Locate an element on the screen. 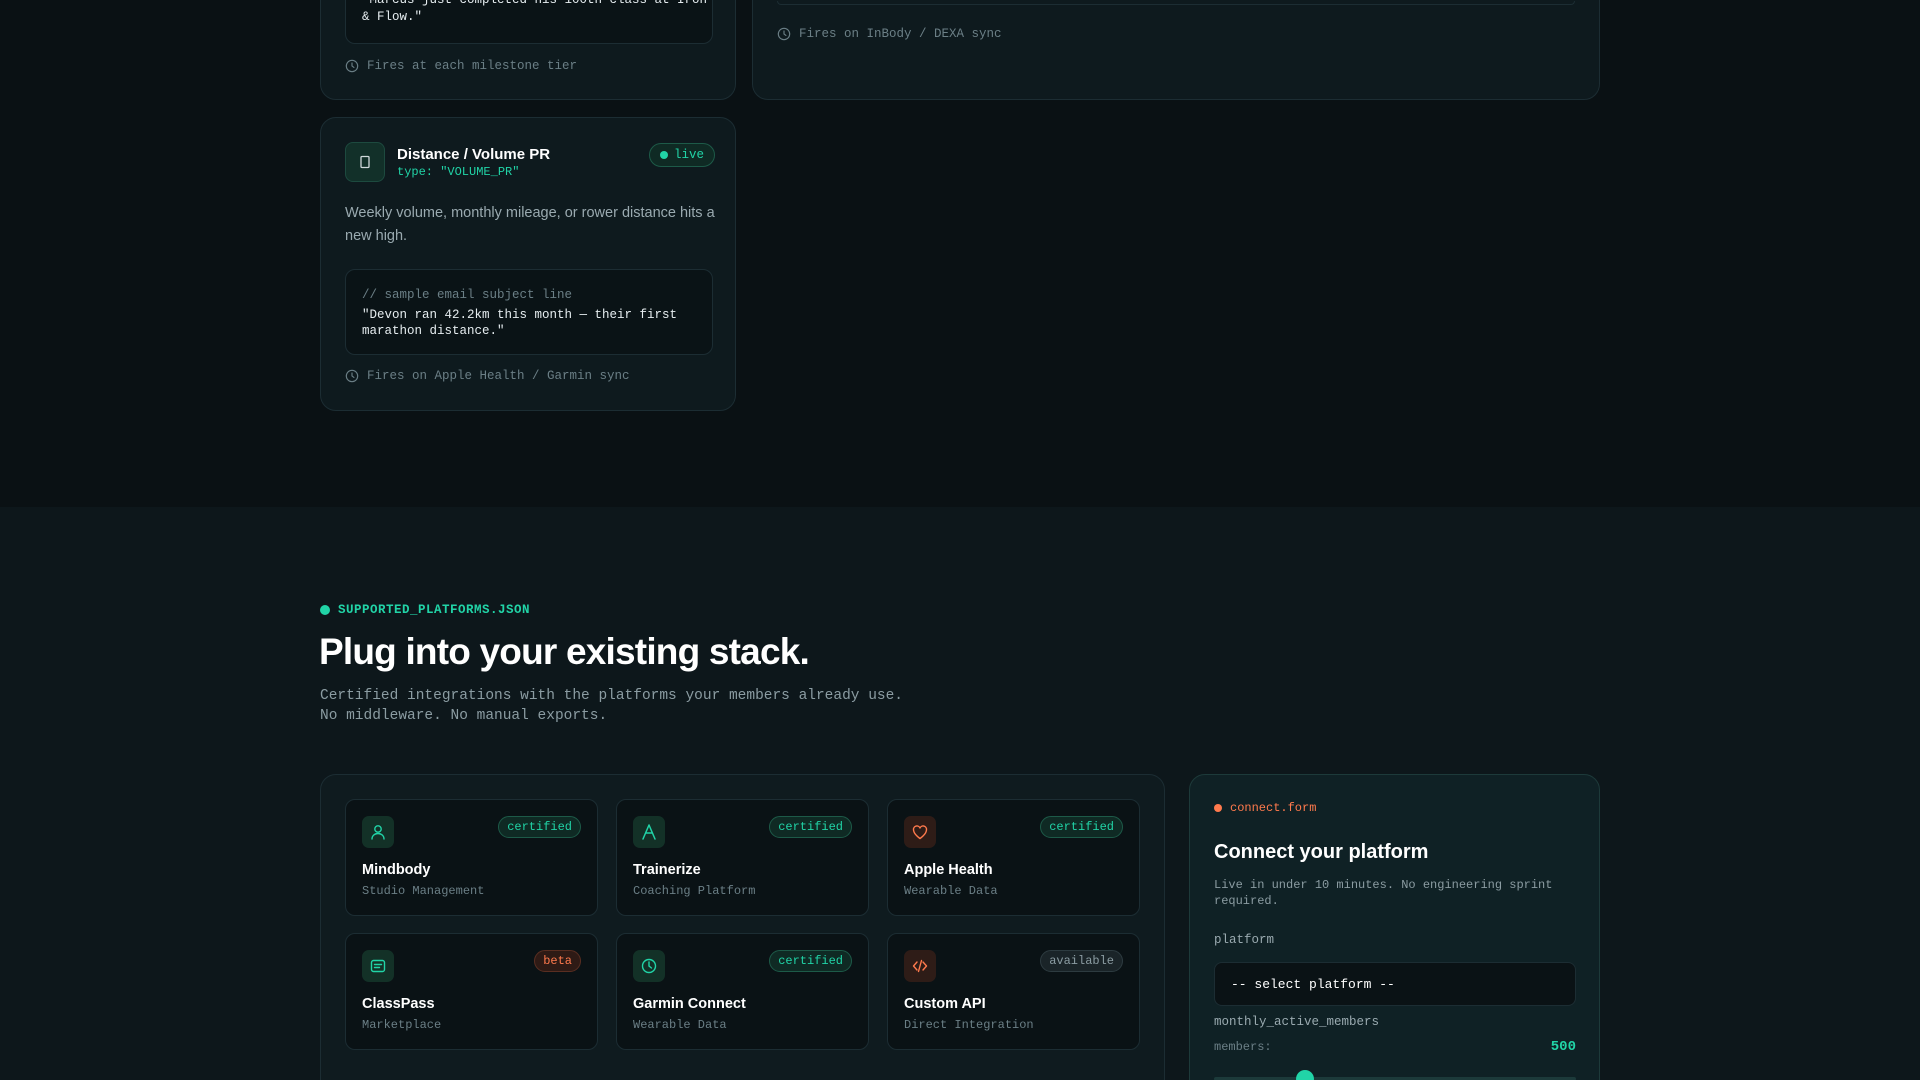 This screenshot has height=1080, width=1920. status-badge: live is located at coordinates (682, 155).